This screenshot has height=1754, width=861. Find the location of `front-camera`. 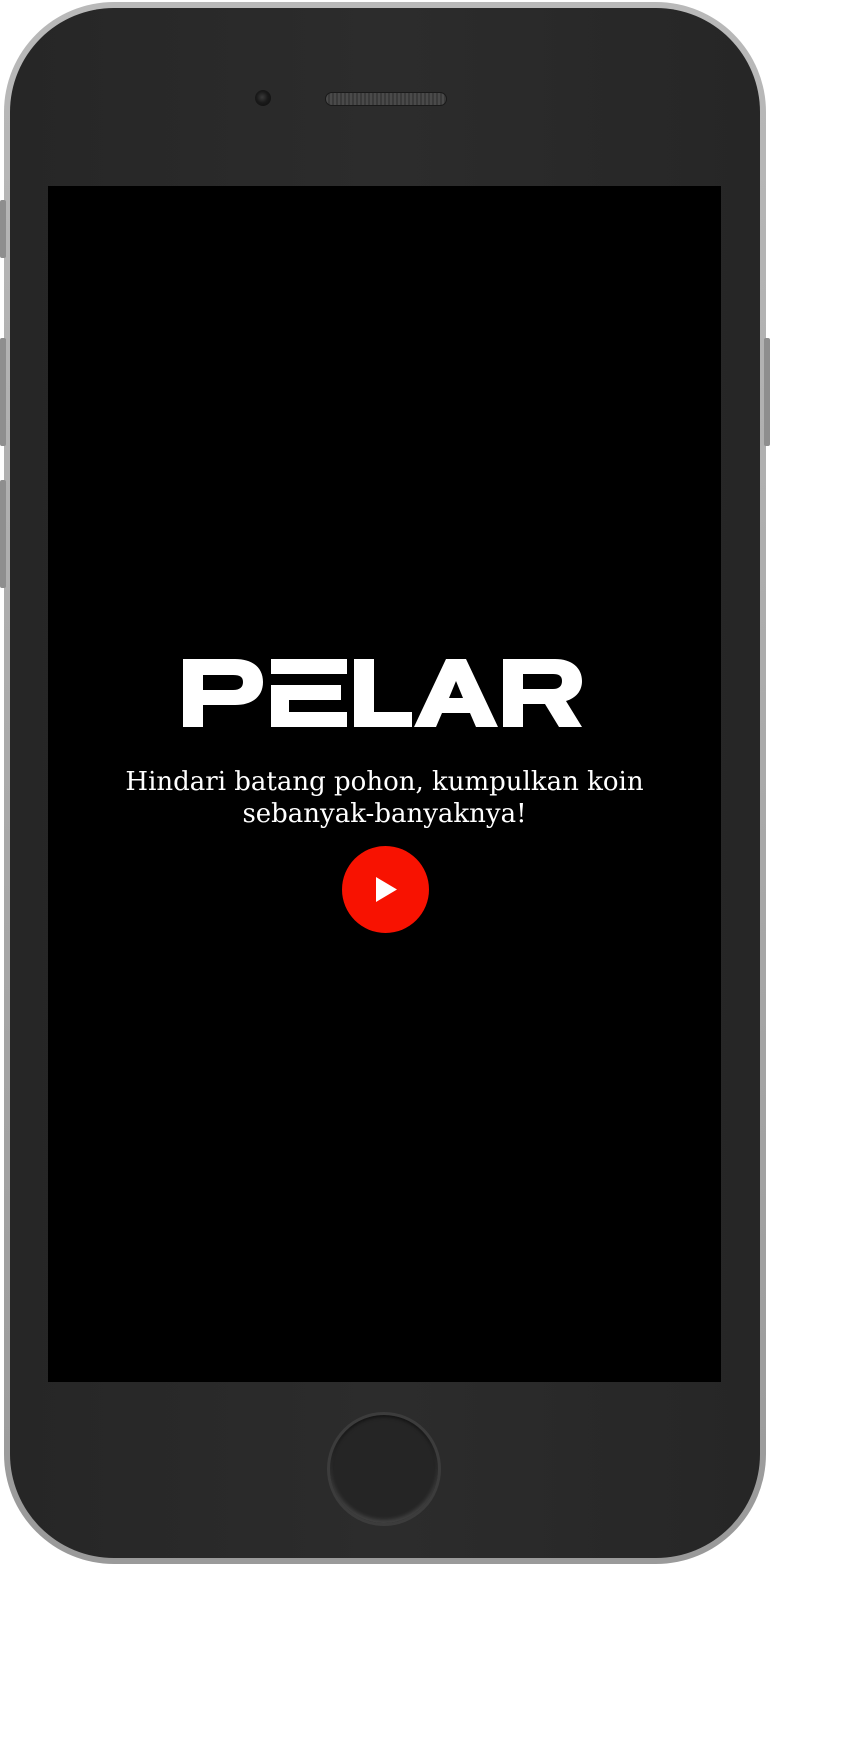

front-camera is located at coordinates (263, 98).